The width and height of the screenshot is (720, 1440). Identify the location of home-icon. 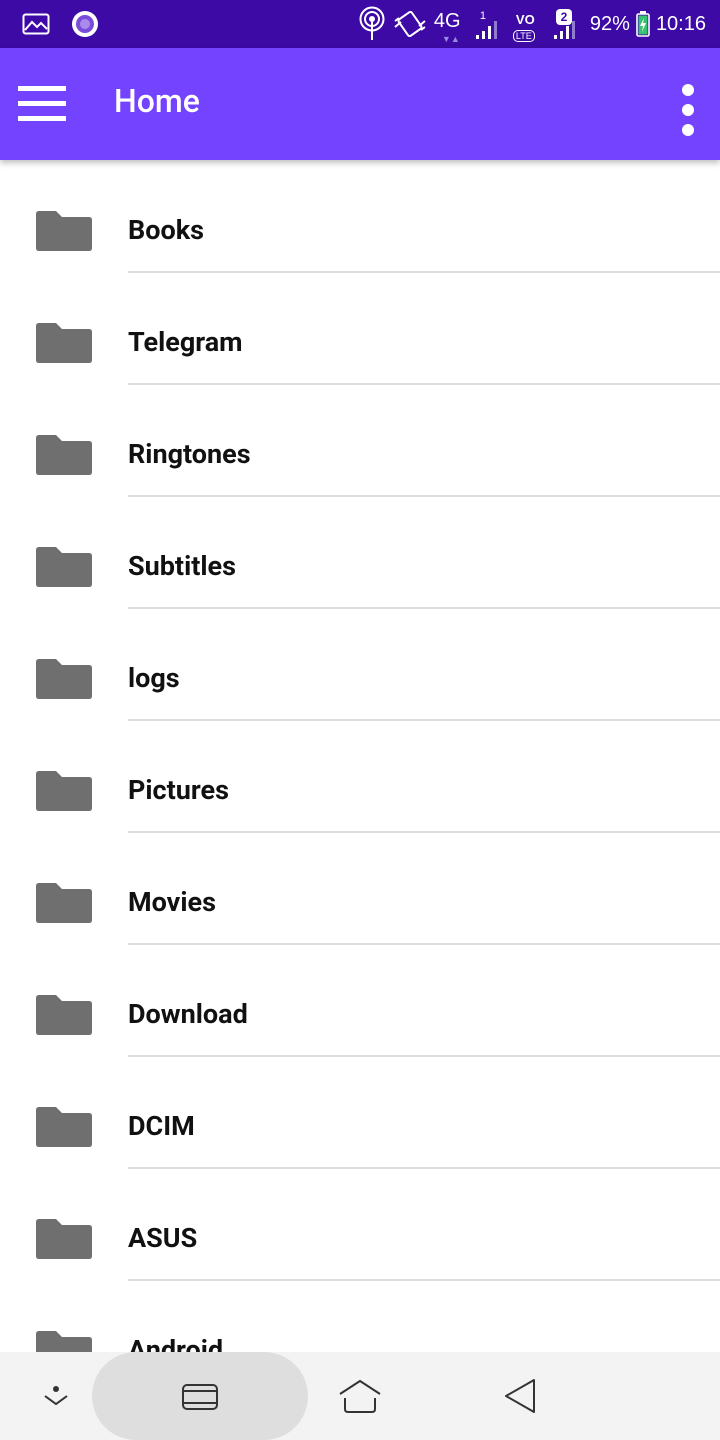
(360, 1396).